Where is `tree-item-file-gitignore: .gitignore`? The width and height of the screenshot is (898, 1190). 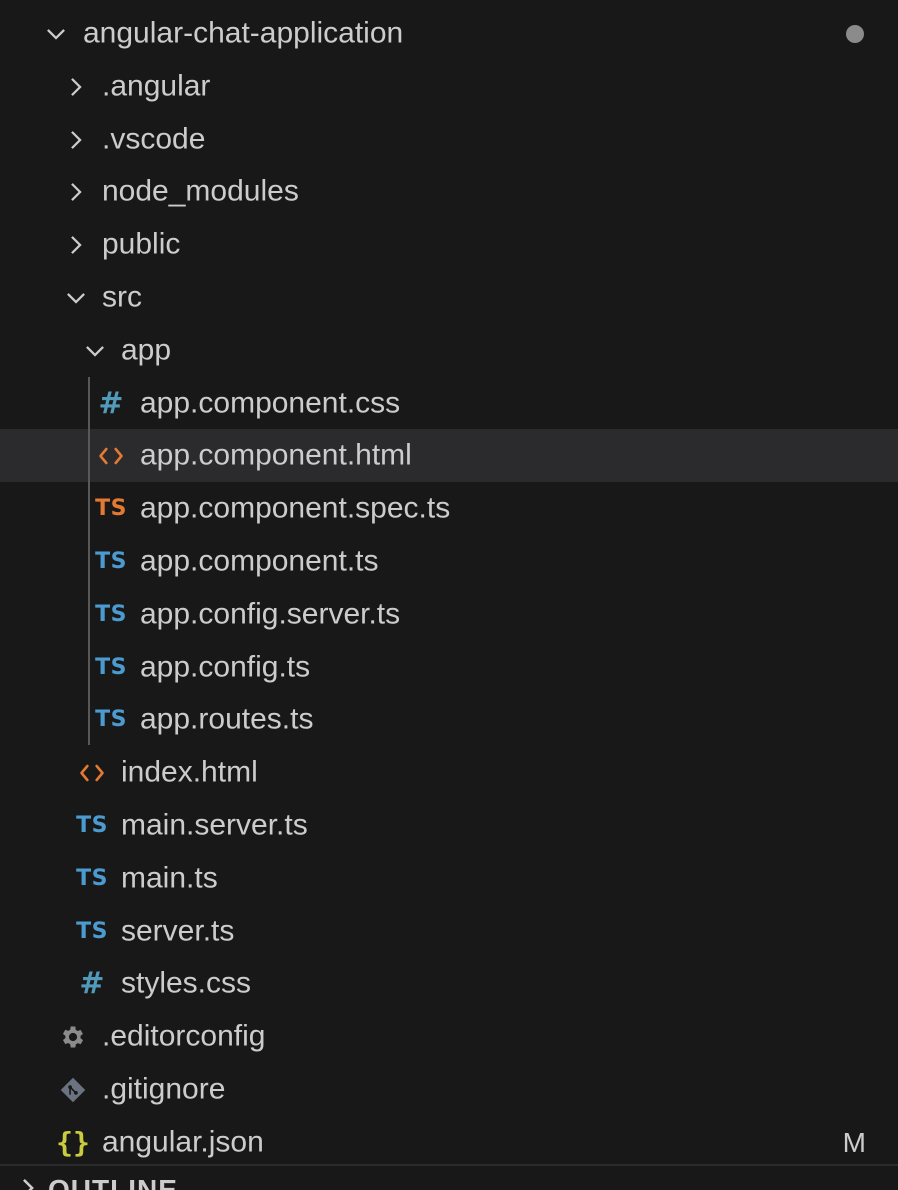 tree-item-file-gitignore: .gitignore is located at coordinates (449, 1089).